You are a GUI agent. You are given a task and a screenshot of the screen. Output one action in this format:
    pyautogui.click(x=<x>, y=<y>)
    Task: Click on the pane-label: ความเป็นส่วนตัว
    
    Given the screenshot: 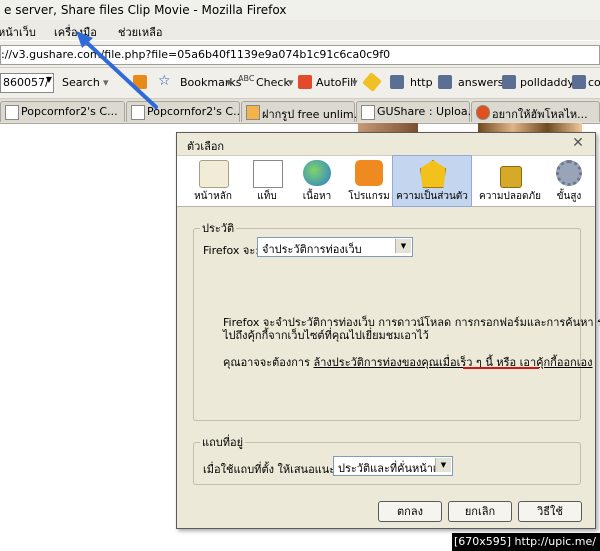 What is the action you would take?
    pyautogui.click(x=432, y=196)
    